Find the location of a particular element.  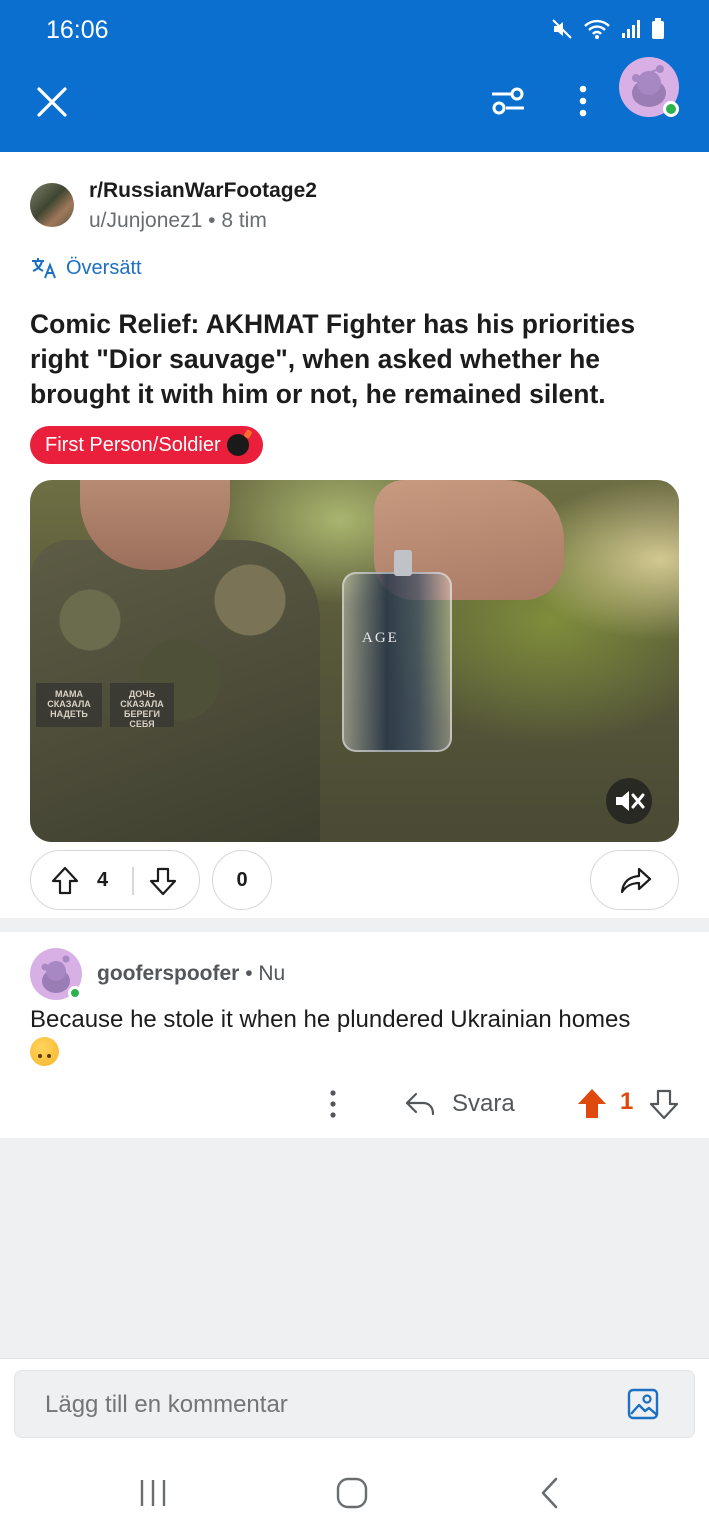

share-button is located at coordinates (634, 880).